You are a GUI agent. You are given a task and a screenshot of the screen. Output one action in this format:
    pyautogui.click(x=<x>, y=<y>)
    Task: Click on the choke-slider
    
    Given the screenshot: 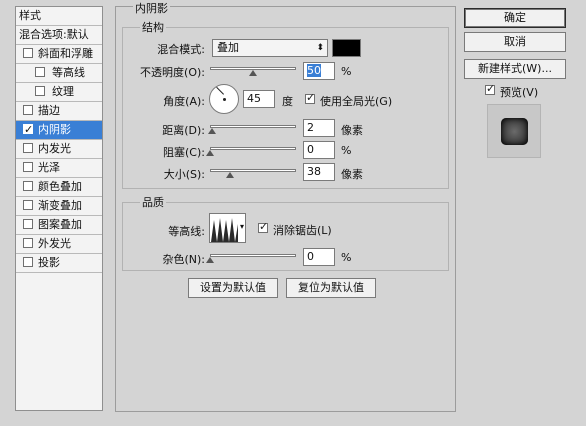 What is the action you would take?
    pyautogui.click(x=253, y=148)
    